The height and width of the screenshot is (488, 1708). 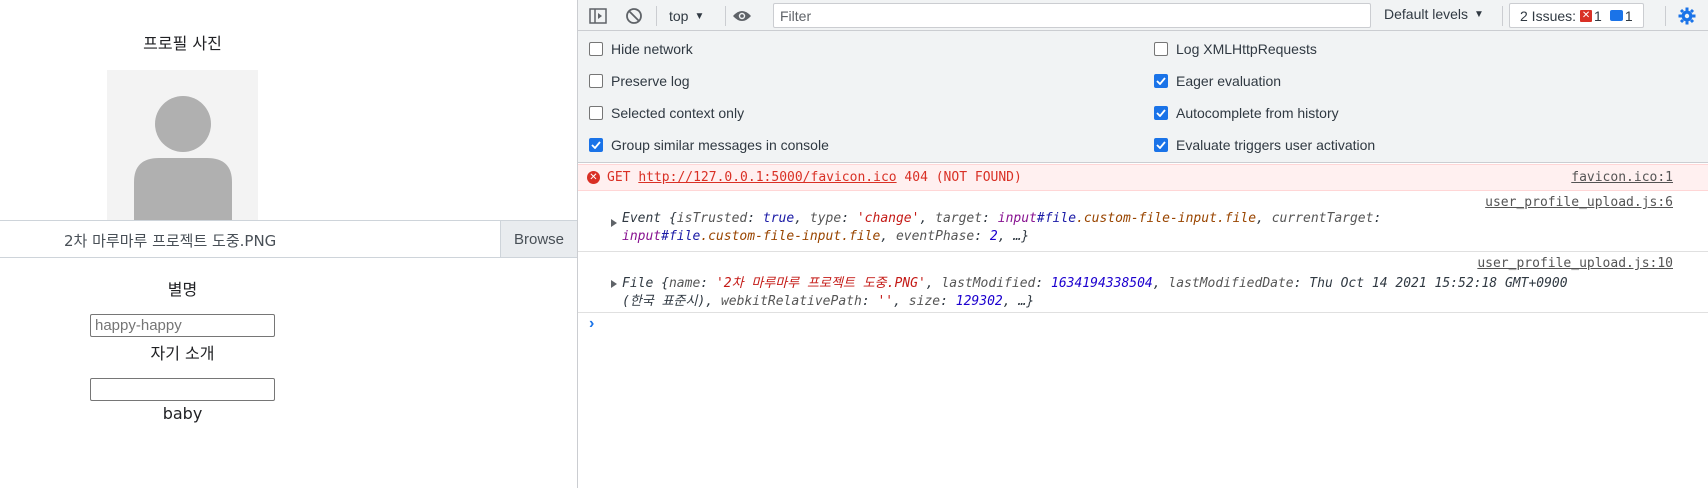 What do you see at coordinates (182, 353) in the screenshot?
I see `self-intro-label: 자기 소개` at bounding box center [182, 353].